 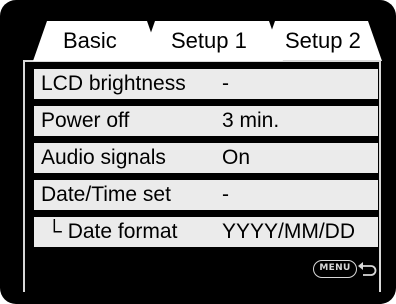 What do you see at coordinates (113, 83) in the screenshot?
I see `menu-row-label: LCD brightness` at bounding box center [113, 83].